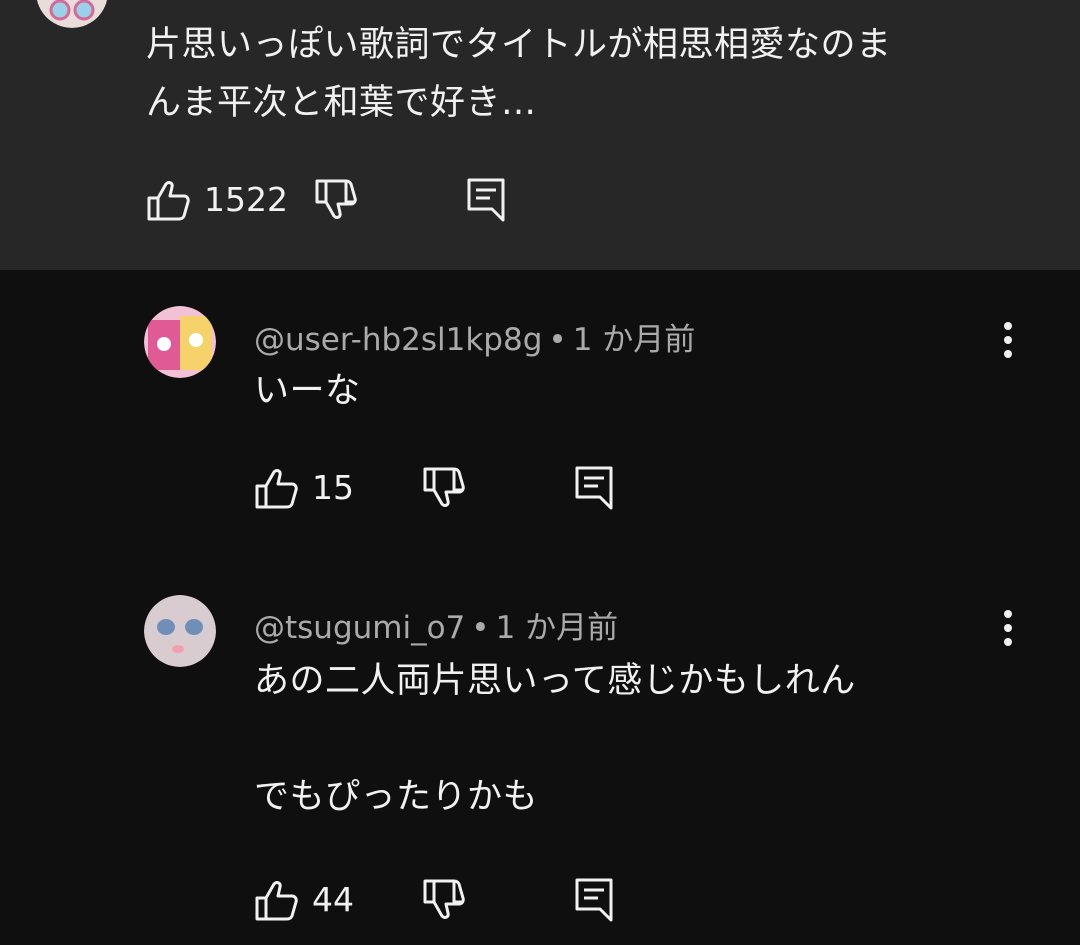 Image resolution: width=1080 pixels, height=945 pixels. I want to click on parent-comment-line-1: 片思いっぽい歌詞でタイトルが相思相愛なのま, so click(519, 45).